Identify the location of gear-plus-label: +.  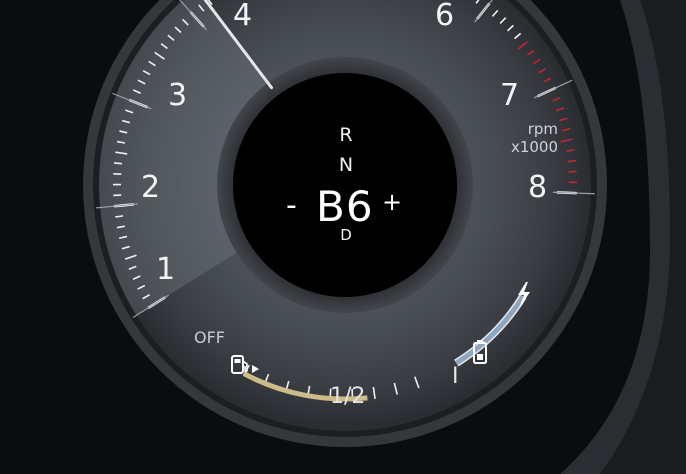
(392, 202).